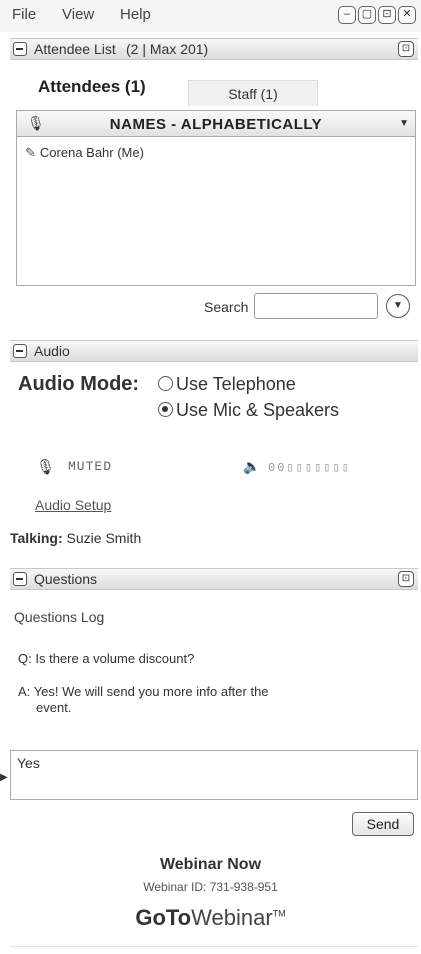 Image resolution: width=421 pixels, height=954 pixels. Describe the element at coordinates (214, 775) in the screenshot. I see `question-reply-input: Yes` at that location.